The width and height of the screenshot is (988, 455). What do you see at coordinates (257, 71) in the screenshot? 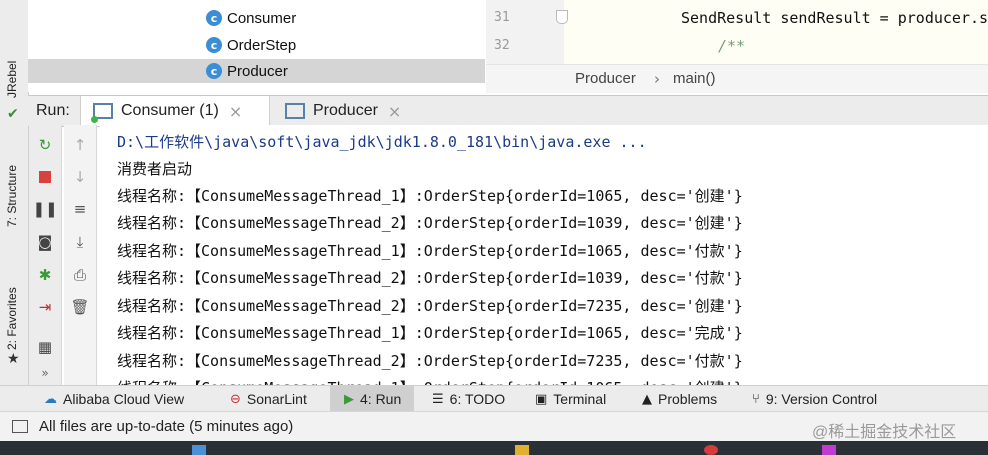
I see `tree-item-label: Producer` at bounding box center [257, 71].